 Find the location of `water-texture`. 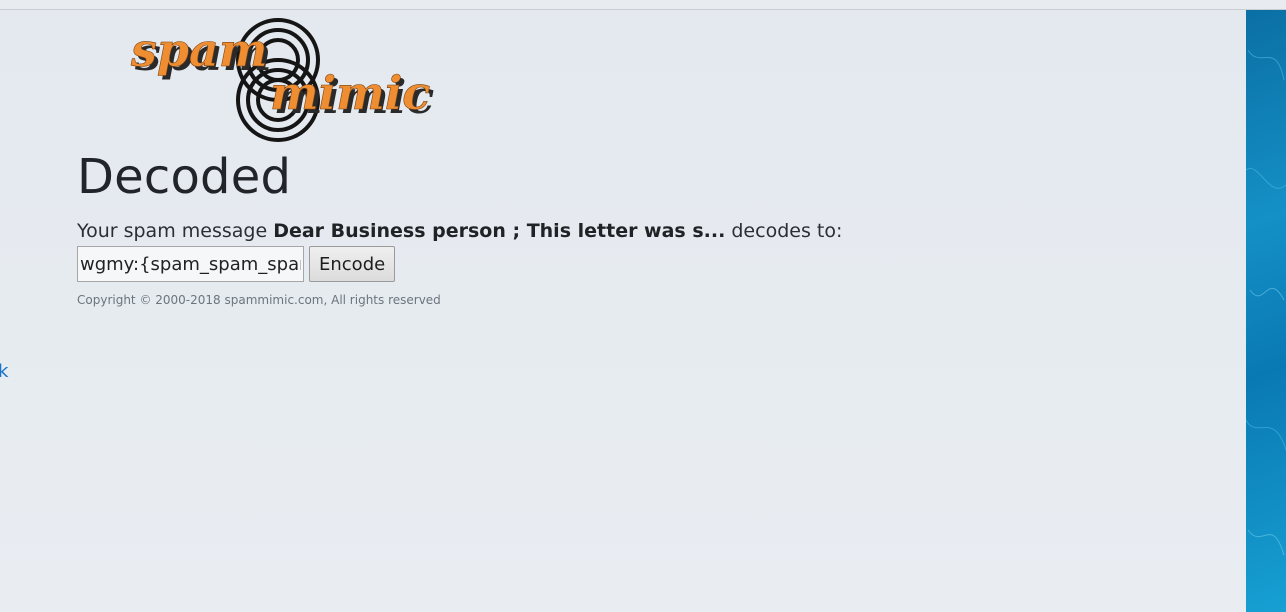

water-texture is located at coordinates (1266, 302).